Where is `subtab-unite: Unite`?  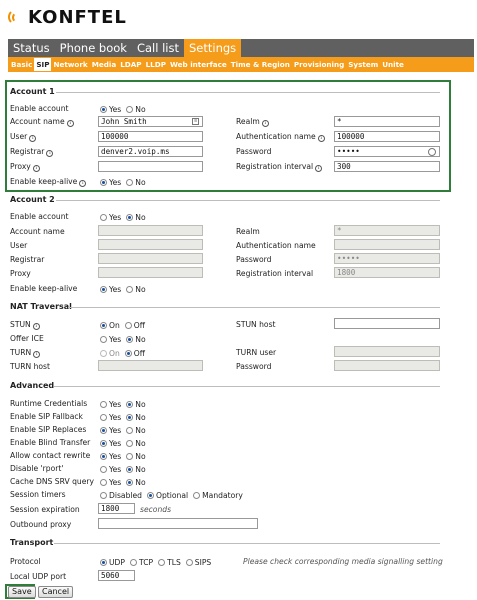
subtab-unite: Unite is located at coordinates (393, 64).